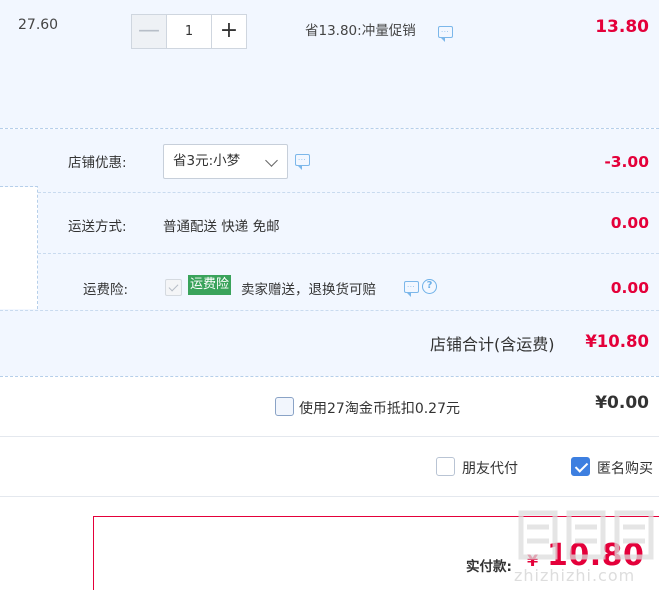 The height and width of the screenshot is (590, 659). What do you see at coordinates (38, 25) in the screenshot?
I see `unit-price: 27.60` at bounding box center [38, 25].